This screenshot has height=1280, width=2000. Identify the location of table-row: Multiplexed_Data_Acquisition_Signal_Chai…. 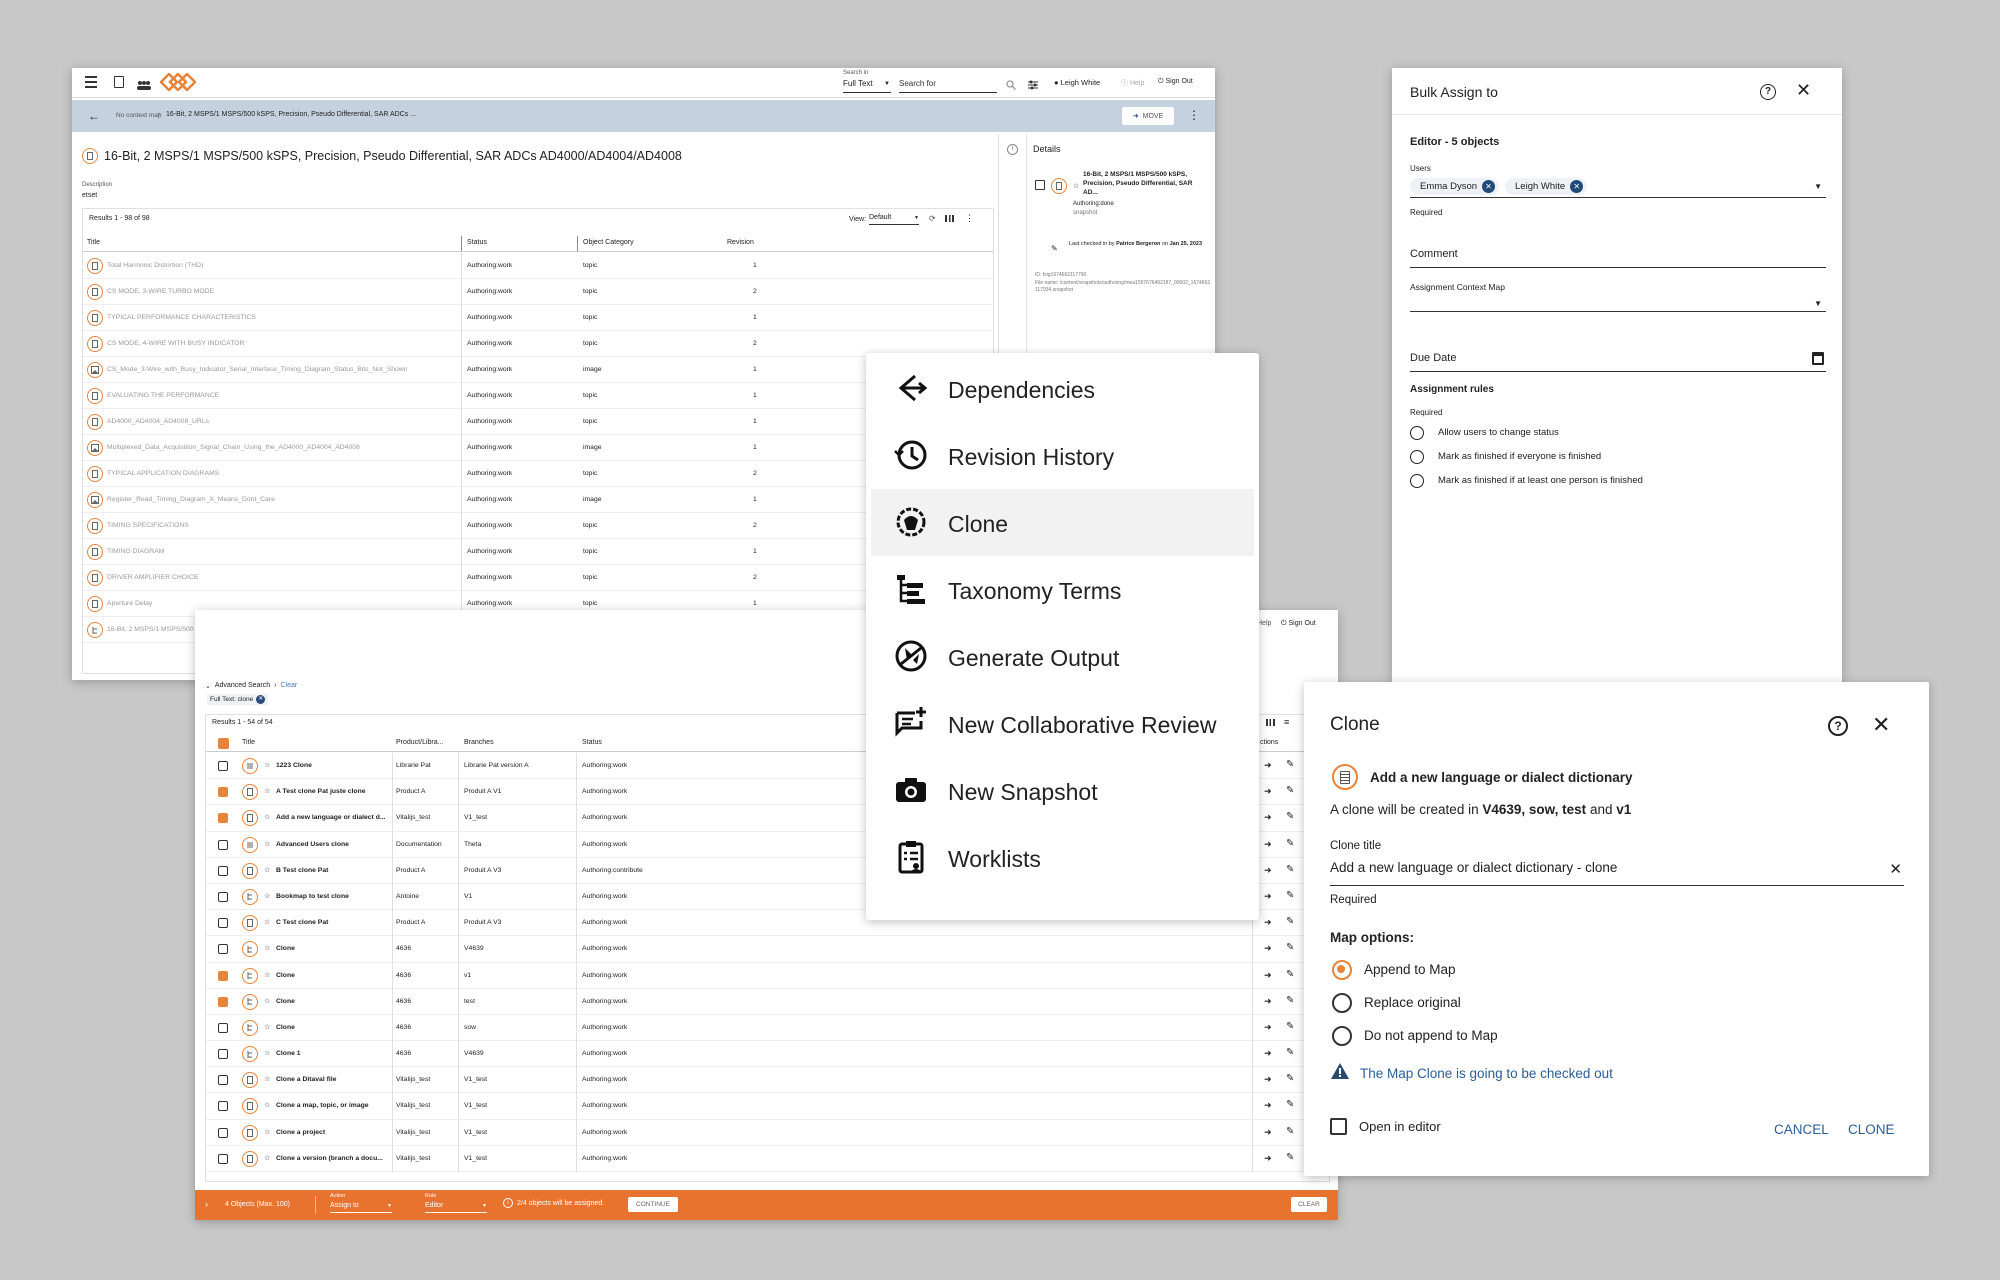
(538, 448).